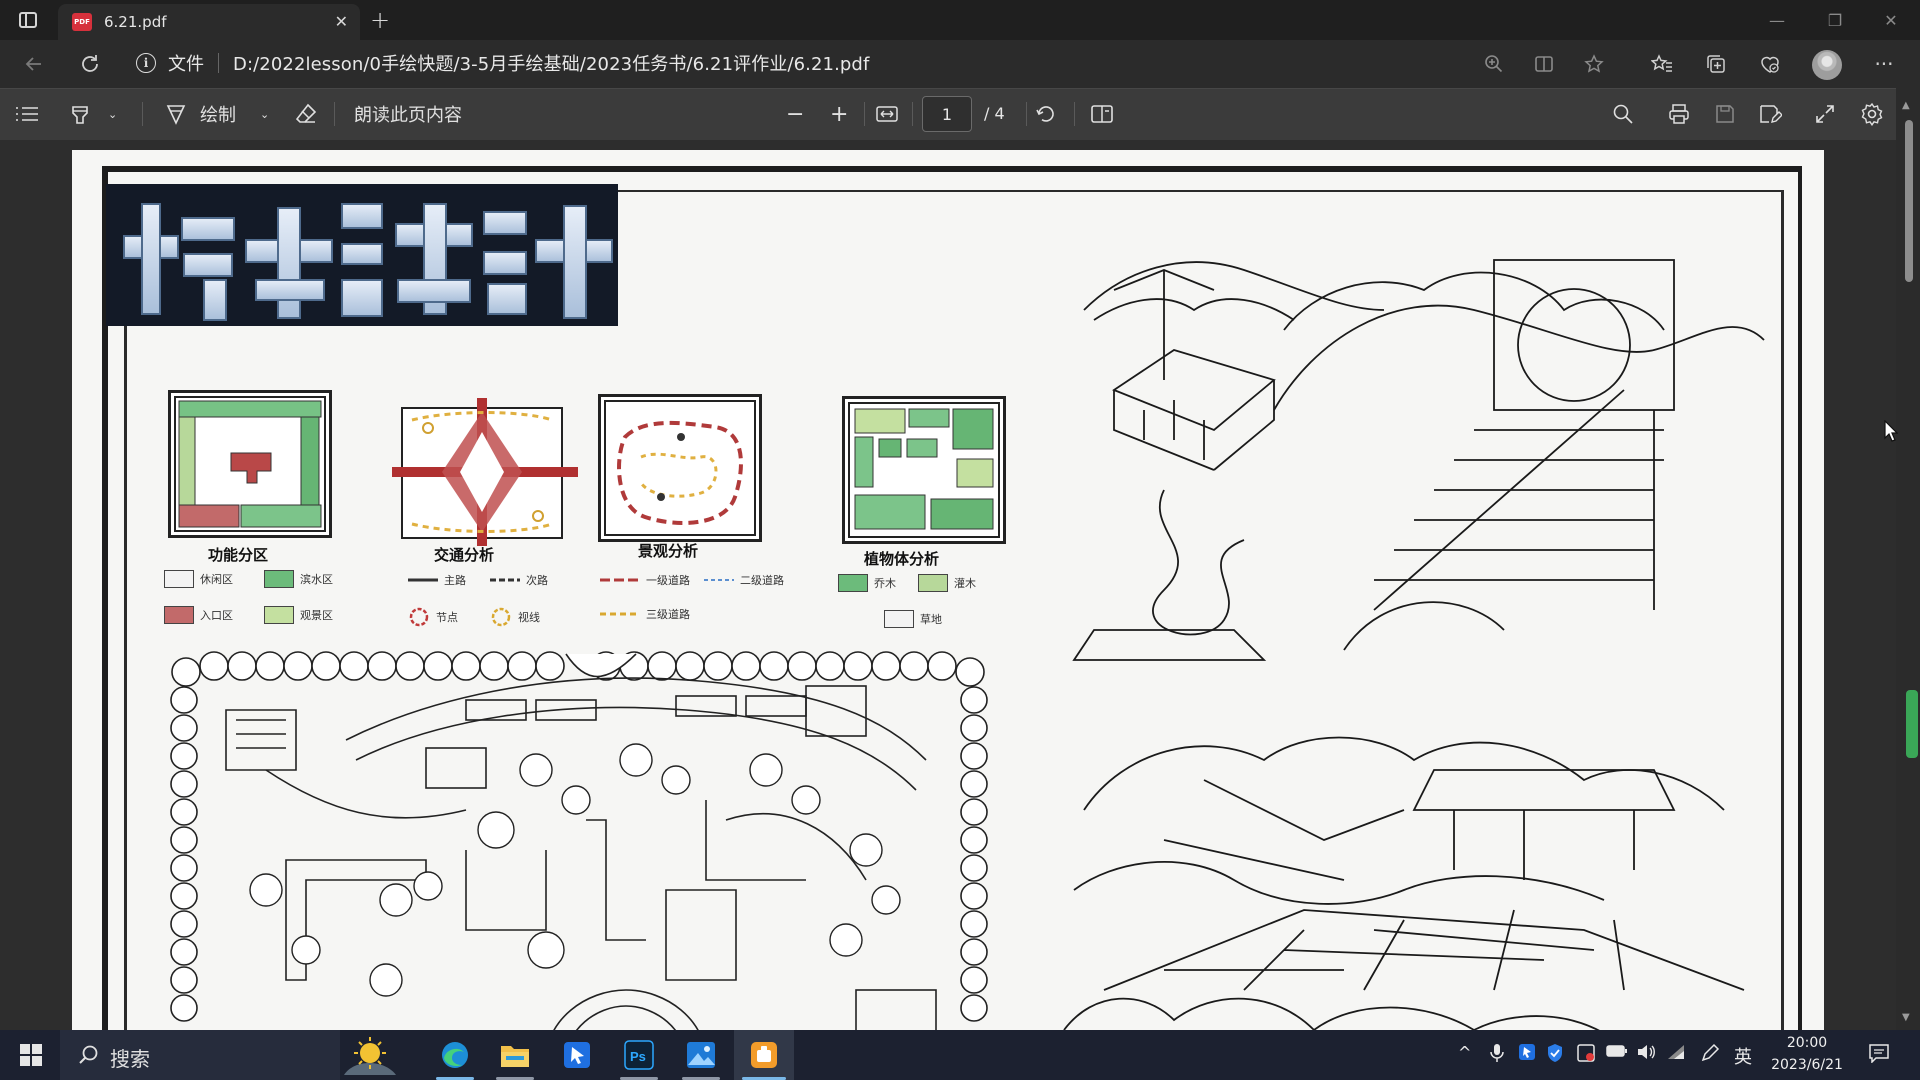 This screenshot has height=1080, width=1920. Describe the element at coordinates (1676, 1054) in the screenshot. I see `network-icon` at that location.